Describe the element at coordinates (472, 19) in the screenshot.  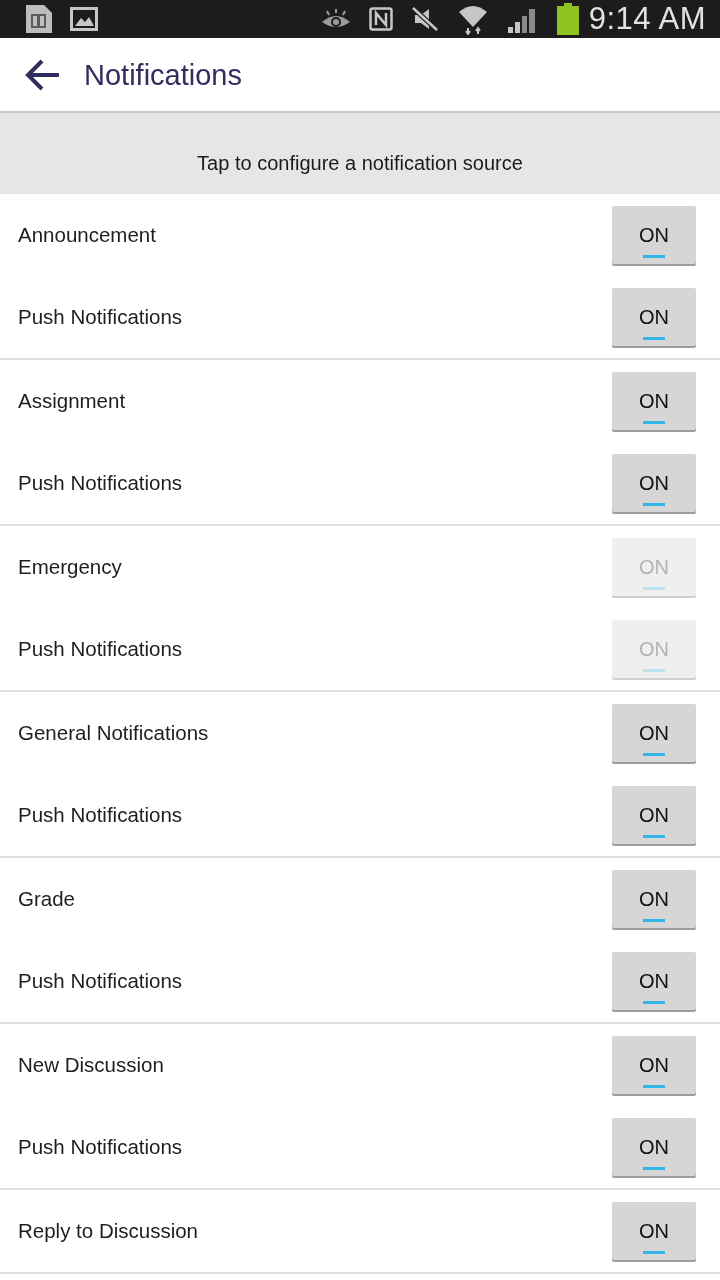
I see `wifi-icon` at that location.